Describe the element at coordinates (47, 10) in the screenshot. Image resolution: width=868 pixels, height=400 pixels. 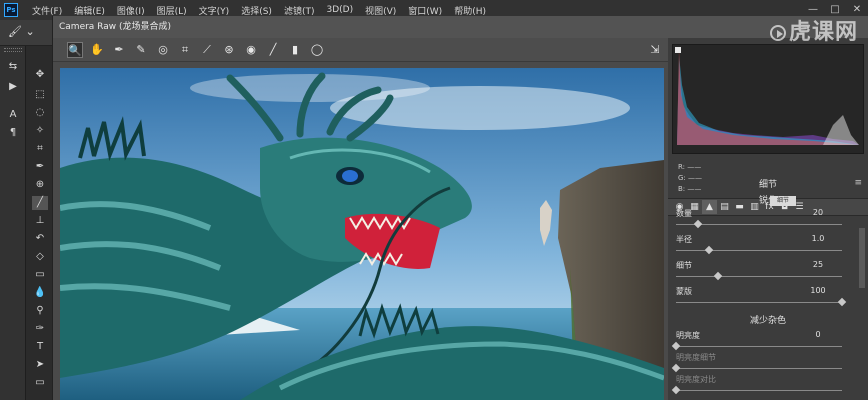
I see `menu-file: 文件(F)` at that location.